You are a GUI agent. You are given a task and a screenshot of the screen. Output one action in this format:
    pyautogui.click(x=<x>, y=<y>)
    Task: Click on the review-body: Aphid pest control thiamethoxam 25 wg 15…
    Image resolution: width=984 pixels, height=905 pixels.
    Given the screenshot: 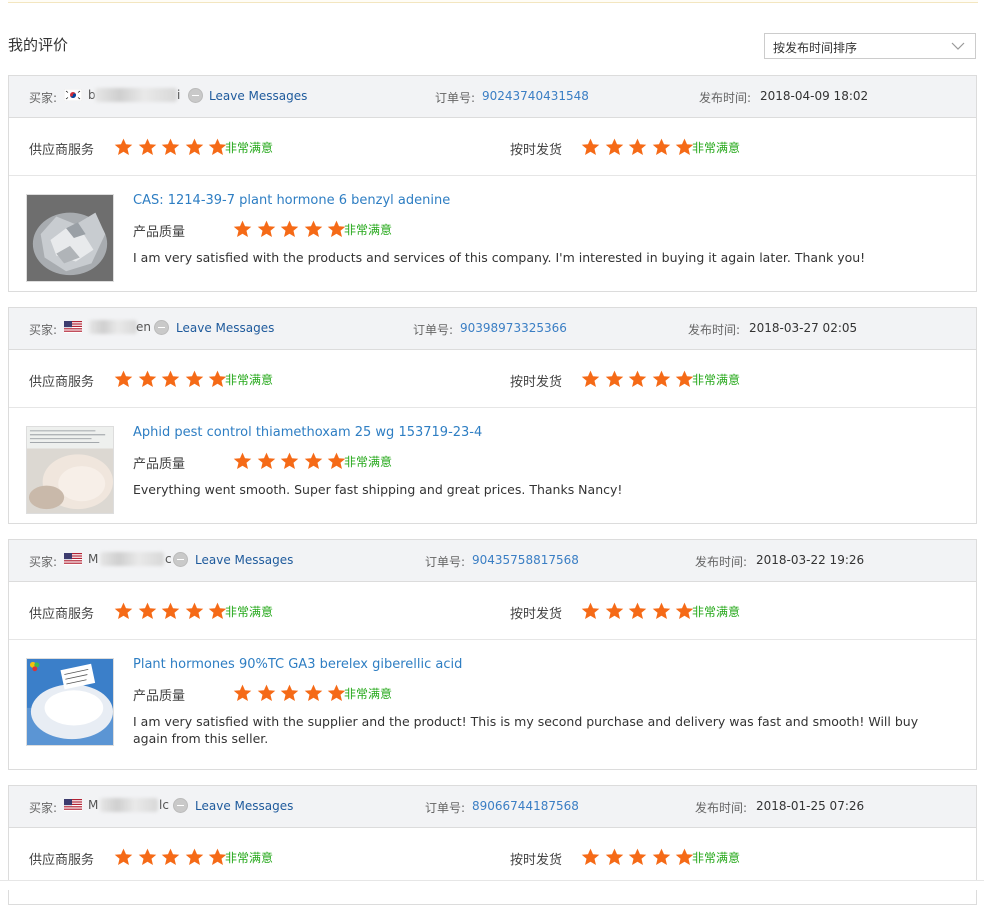 What is the action you would take?
    pyautogui.click(x=492, y=466)
    